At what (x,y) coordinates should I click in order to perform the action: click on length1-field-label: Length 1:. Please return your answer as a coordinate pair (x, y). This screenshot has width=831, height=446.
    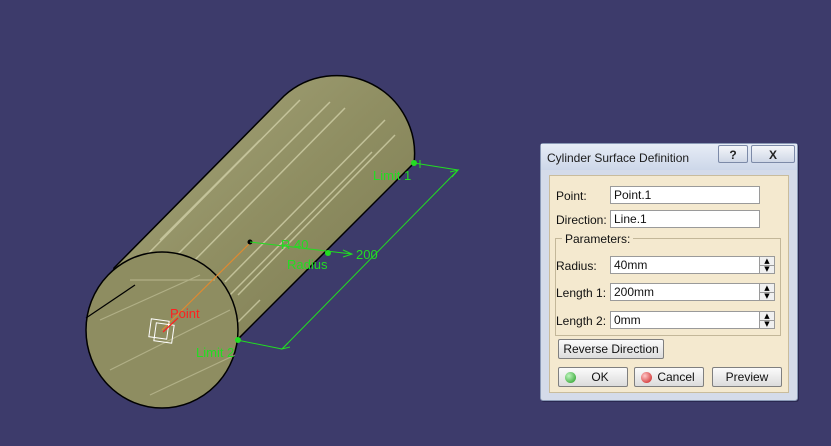
    Looking at the image, I should click on (581, 293).